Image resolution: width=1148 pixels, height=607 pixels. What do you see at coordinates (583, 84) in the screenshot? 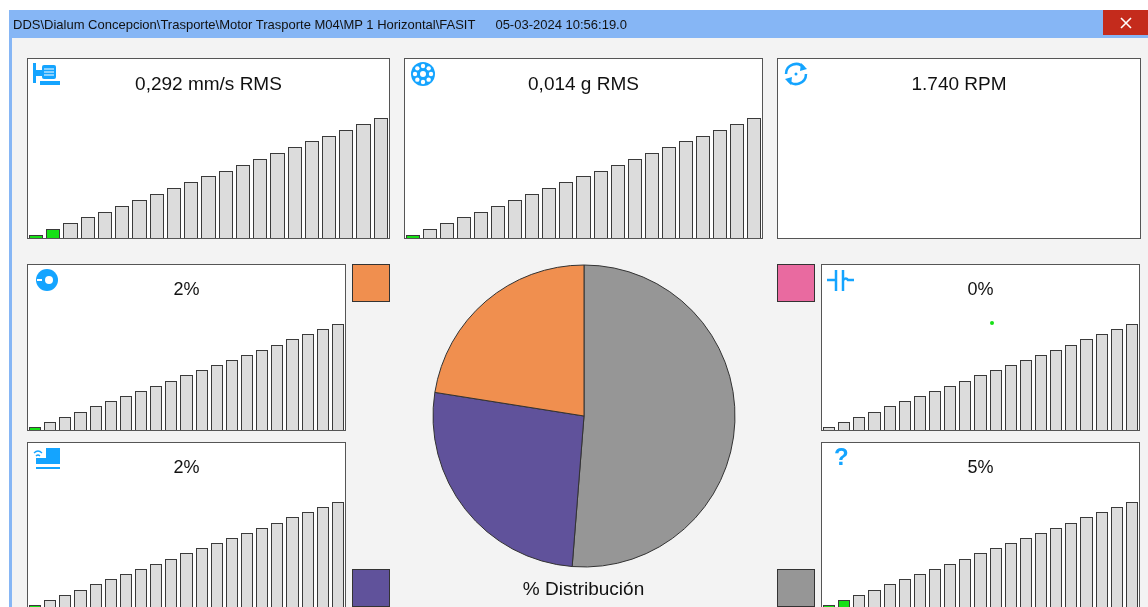
I see `reading-value: 0,014 g RMS` at bounding box center [583, 84].